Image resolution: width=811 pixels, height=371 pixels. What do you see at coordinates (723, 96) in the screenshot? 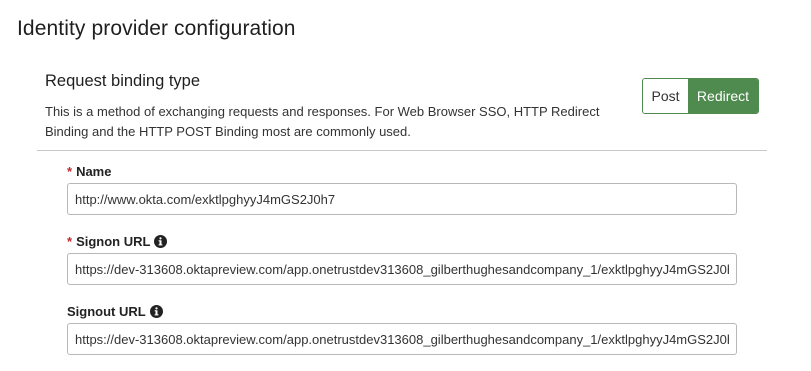
I see `redirect-binding-button: Redirect` at bounding box center [723, 96].